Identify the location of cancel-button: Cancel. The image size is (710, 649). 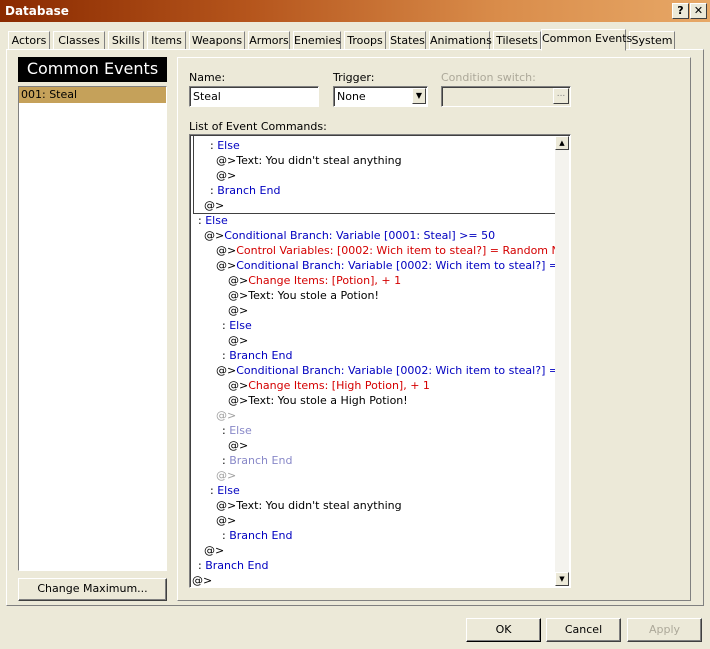
(583, 630).